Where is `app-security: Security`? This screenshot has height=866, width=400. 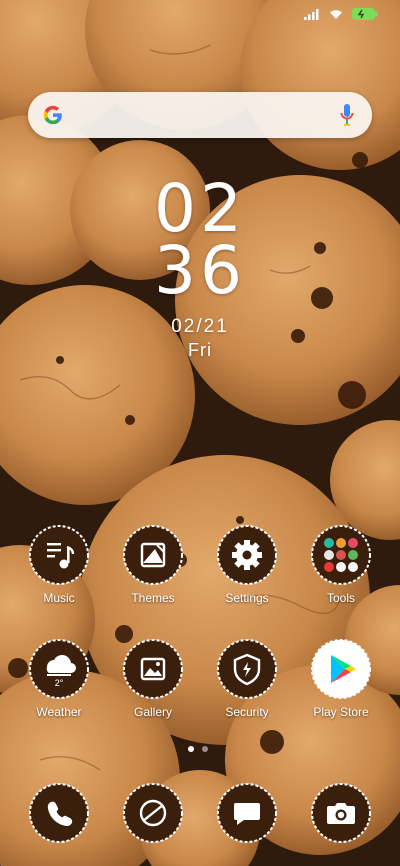 app-security: Security is located at coordinates (247, 679).